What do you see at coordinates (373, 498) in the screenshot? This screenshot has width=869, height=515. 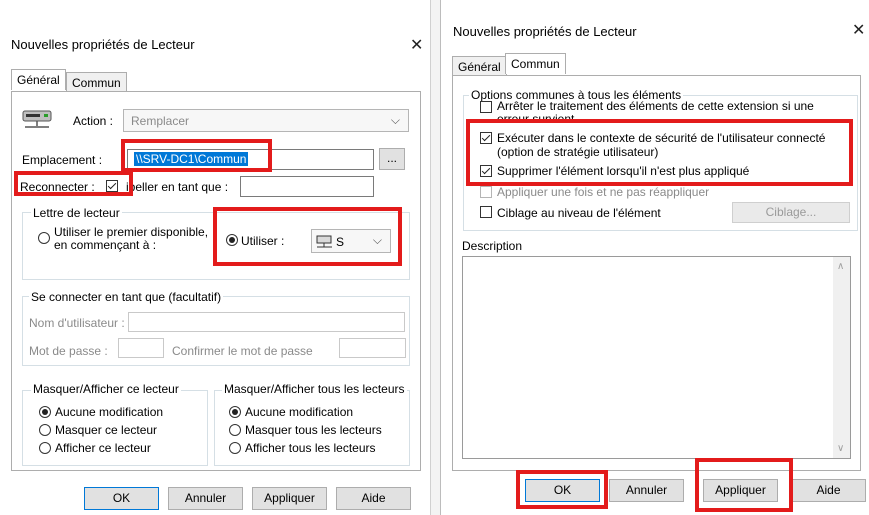 I see `left-help-button: Aide` at bounding box center [373, 498].